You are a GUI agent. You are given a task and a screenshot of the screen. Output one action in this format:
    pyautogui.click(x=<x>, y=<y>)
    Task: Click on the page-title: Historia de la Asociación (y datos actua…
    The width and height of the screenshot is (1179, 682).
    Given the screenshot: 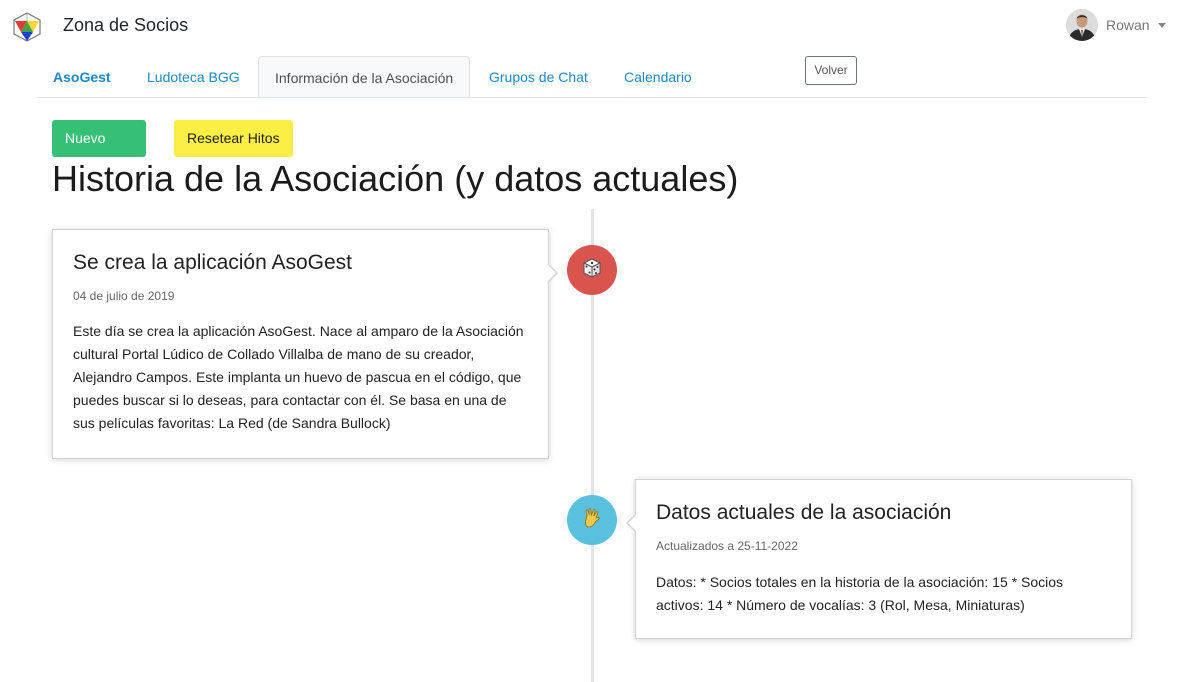 What is the action you would take?
    pyautogui.click(x=395, y=178)
    